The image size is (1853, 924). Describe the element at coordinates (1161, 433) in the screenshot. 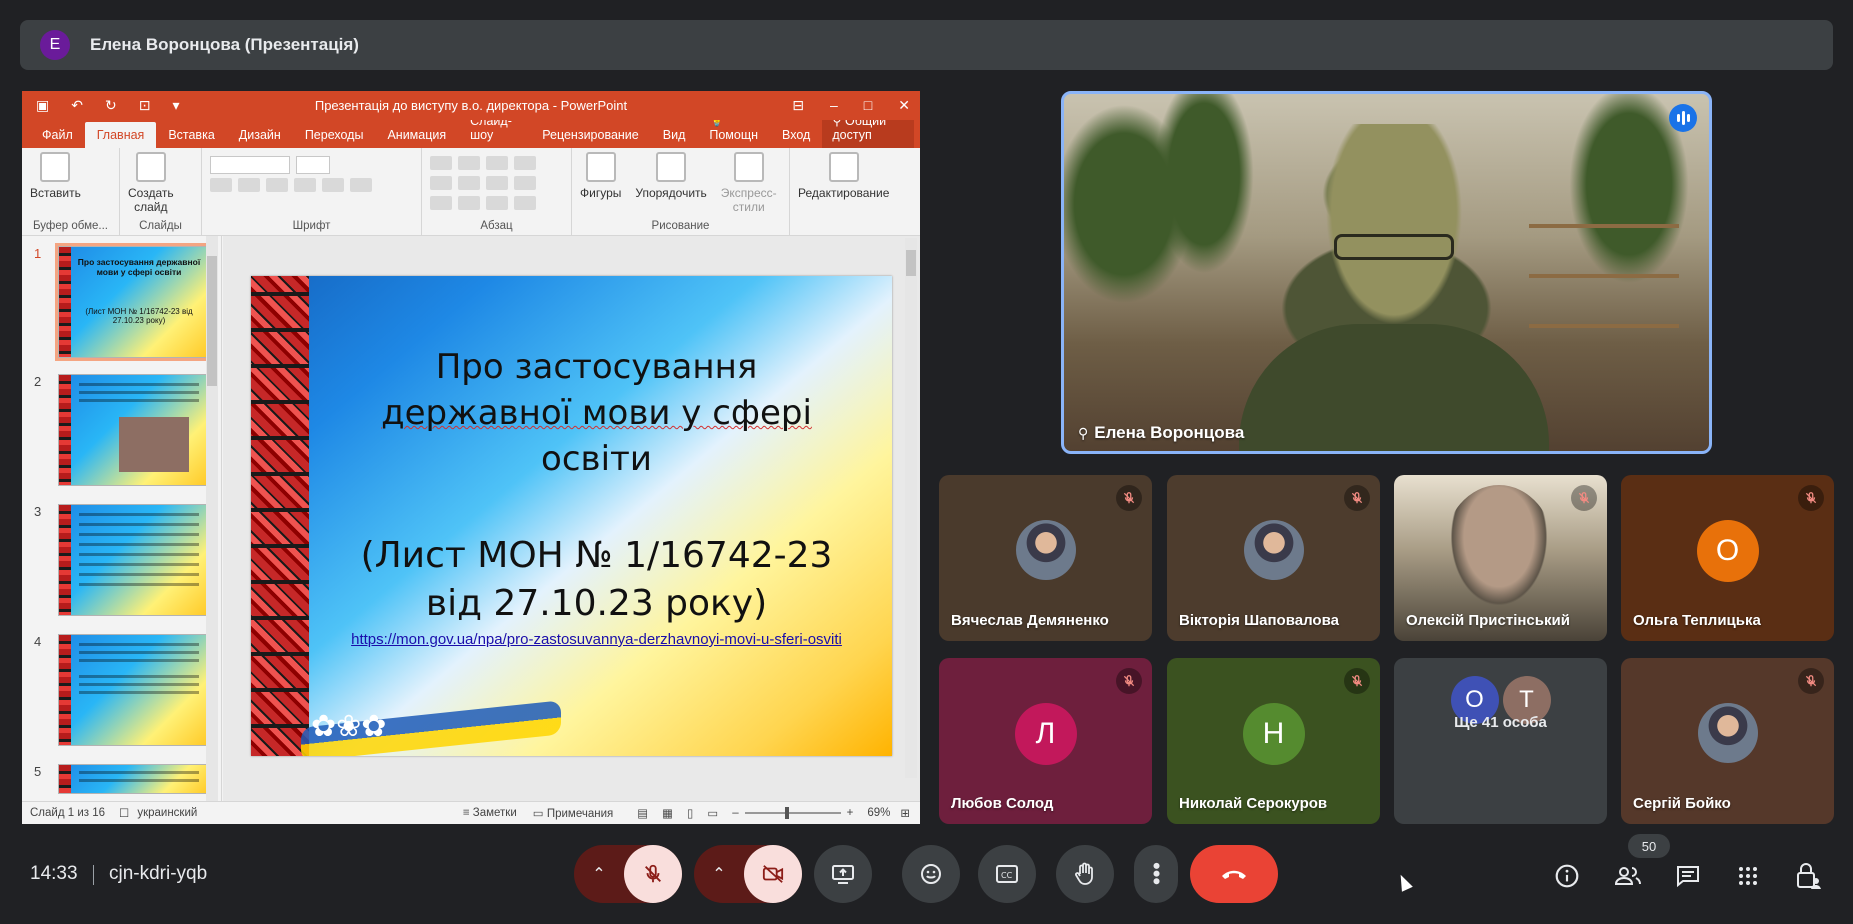

I see `main-speaker-name: ⚲ Елена Воронцова` at that location.